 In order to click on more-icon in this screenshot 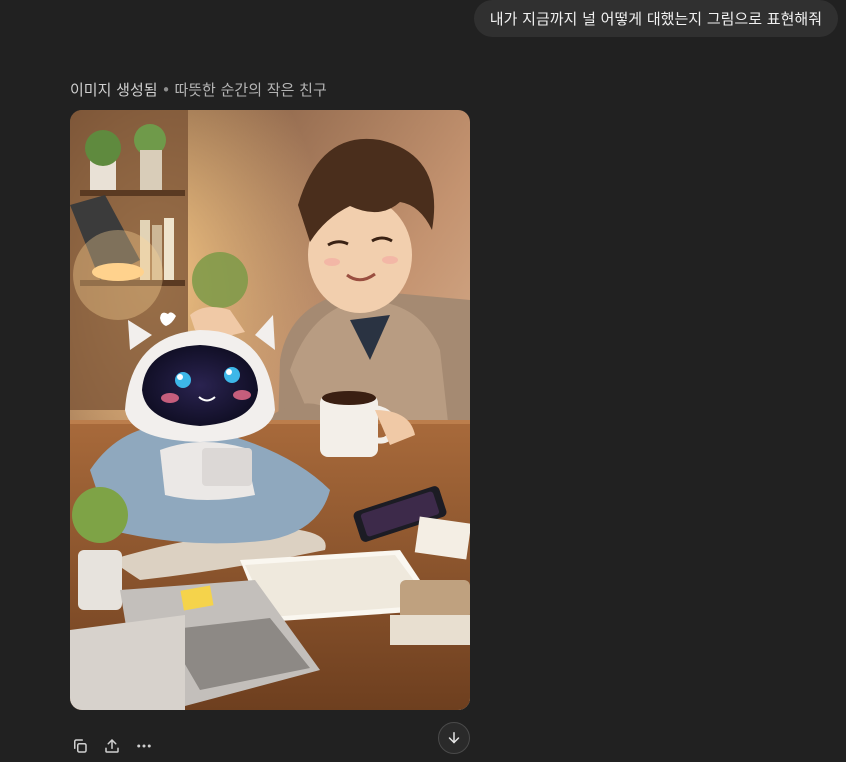, I will do `click(144, 746)`.